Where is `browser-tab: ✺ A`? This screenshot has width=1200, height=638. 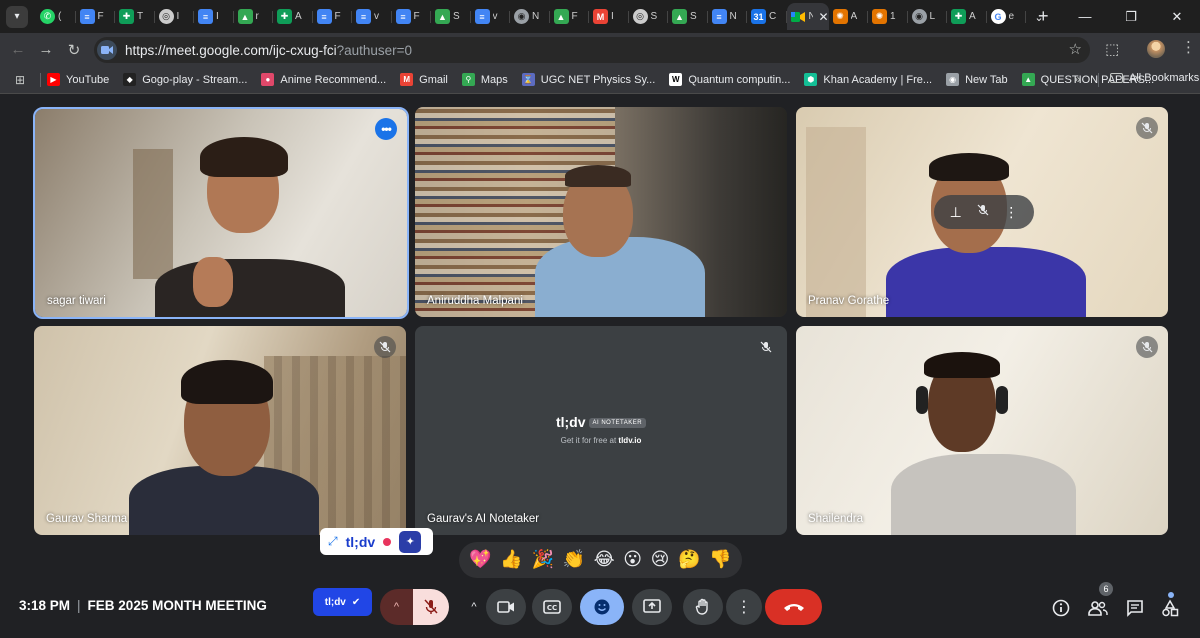 browser-tab: ✺ A is located at coordinates (849, 16).